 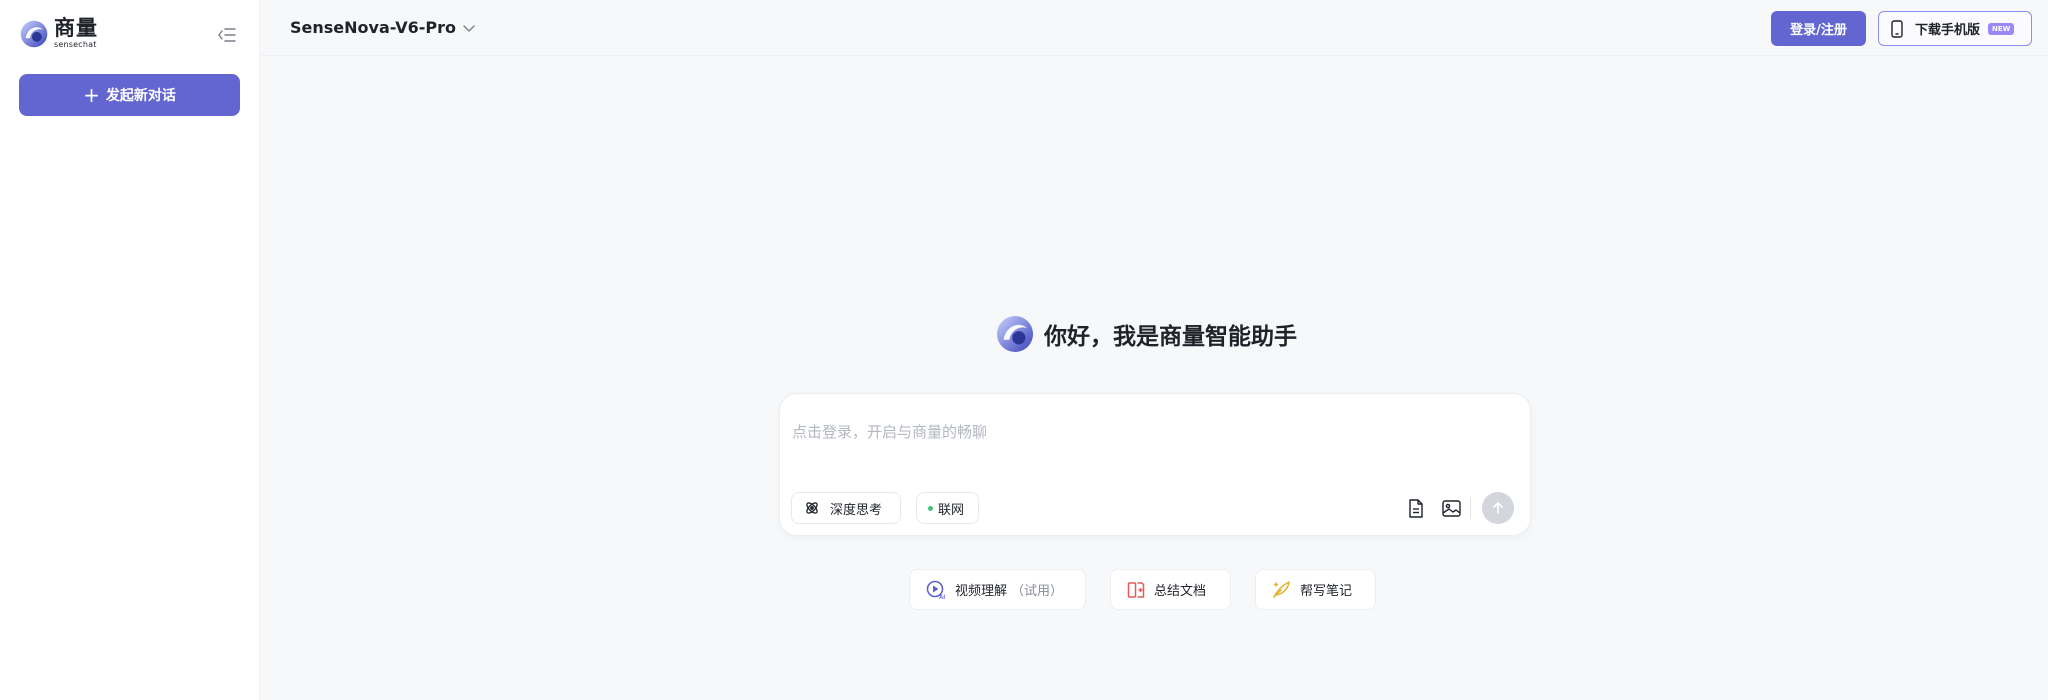 What do you see at coordinates (981, 591) in the screenshot?
I see `suggestion-label: 视频理解` at bounding box center [981, 591].